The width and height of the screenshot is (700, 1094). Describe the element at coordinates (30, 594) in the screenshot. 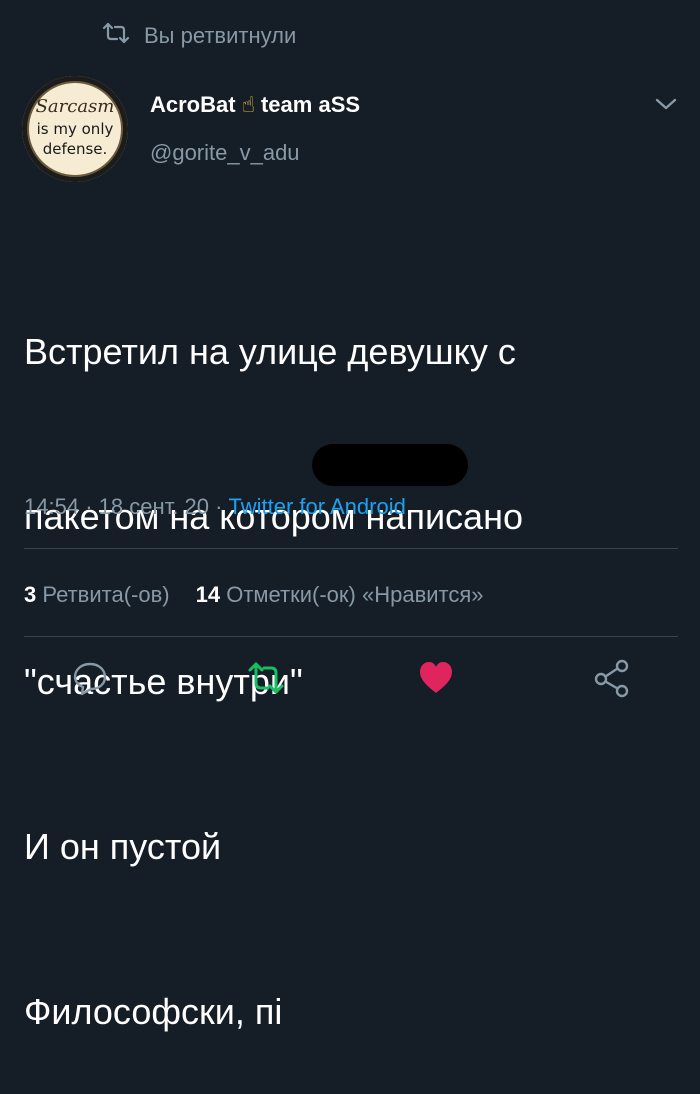

I see `retweets-count: 3` at that location.